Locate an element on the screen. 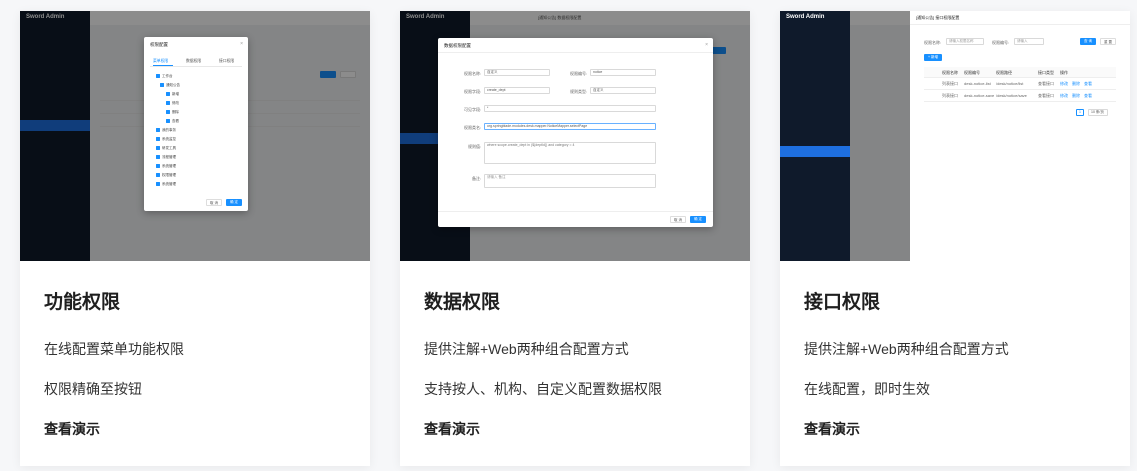  mini-sidebar: Sword Admin is located at coordinates (815, 136).